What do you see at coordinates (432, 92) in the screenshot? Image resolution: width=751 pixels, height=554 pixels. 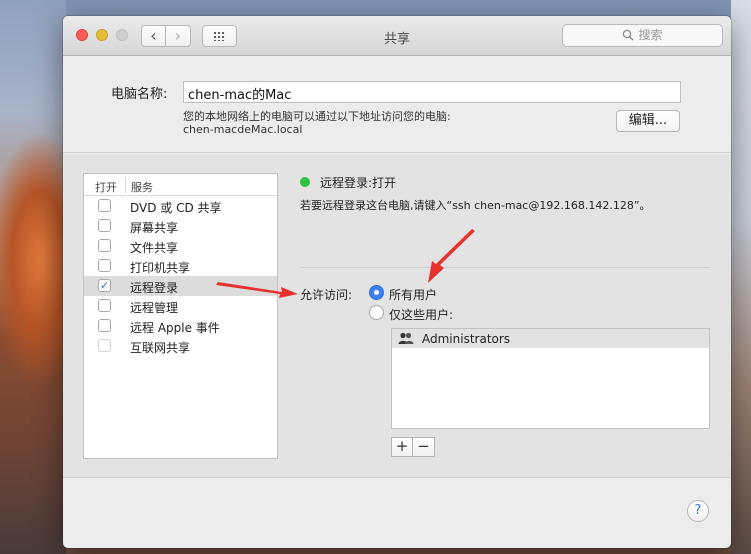 I see `computer-name-input: chen-mac的Mac` at bounding box center [432, 92].